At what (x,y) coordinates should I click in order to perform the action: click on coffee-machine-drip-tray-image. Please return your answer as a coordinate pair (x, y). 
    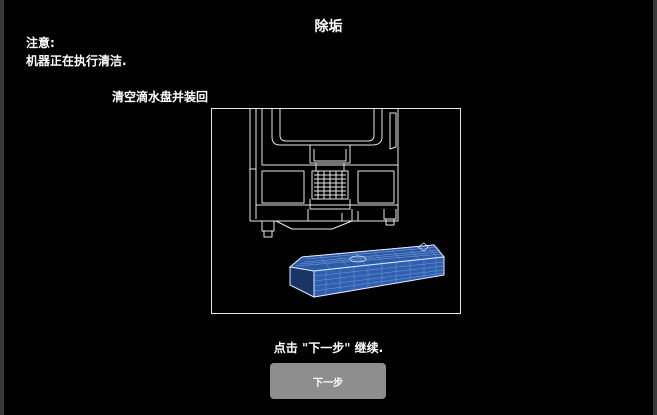
    Looking at the image, I should click on (347, 203).